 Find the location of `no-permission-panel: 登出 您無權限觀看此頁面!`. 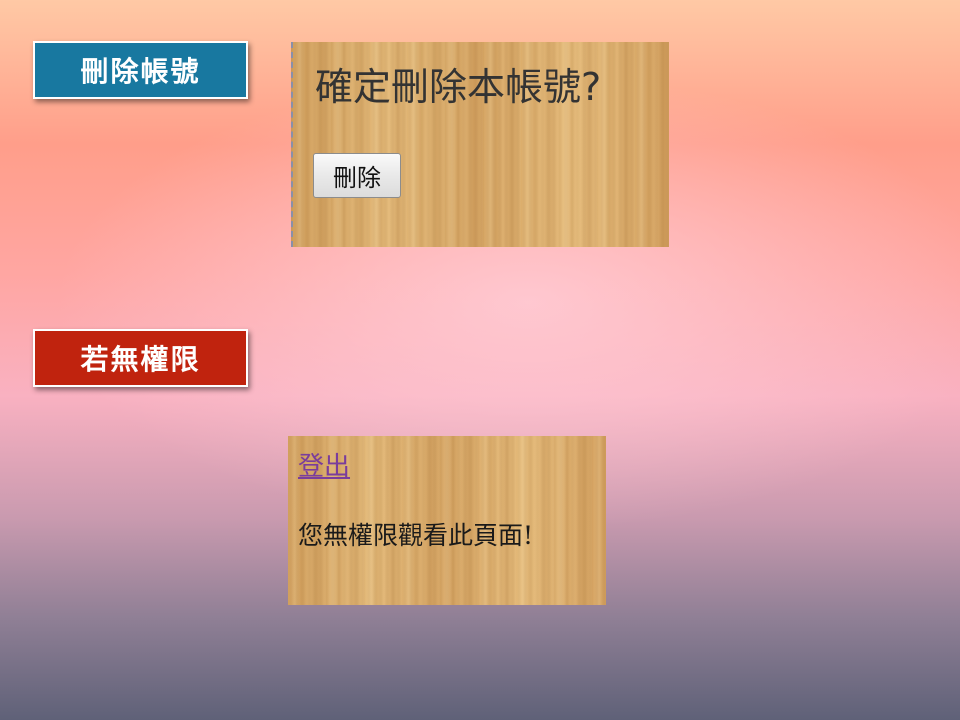

no-permission-panel: 登出 您無權限觀看此頁面! is located at coordinates (447, 520).